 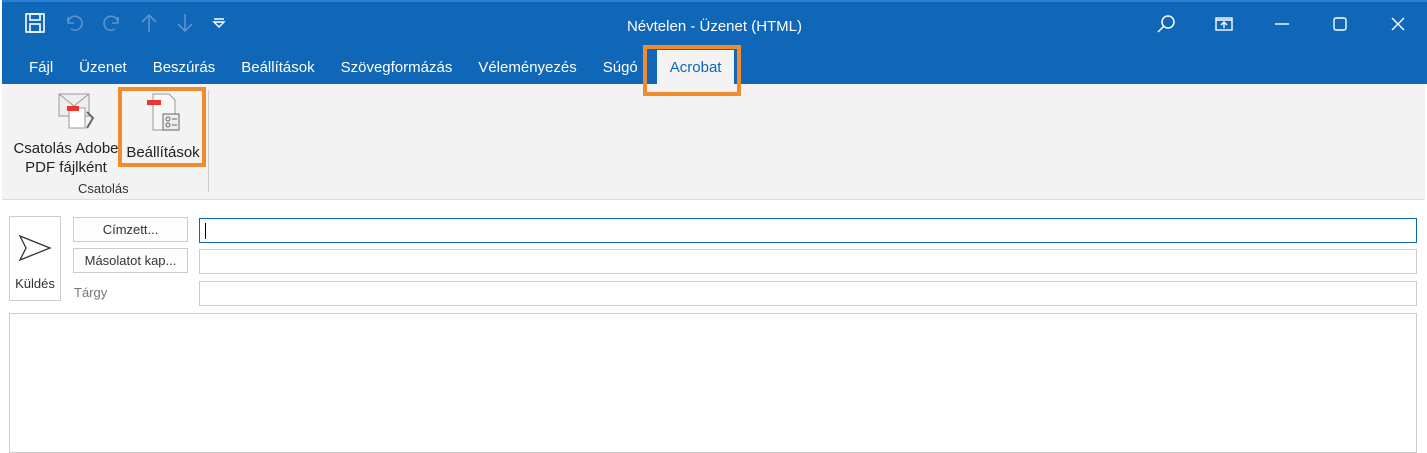 I want to click on send-label: Küldés, so click(x=35, y=283).